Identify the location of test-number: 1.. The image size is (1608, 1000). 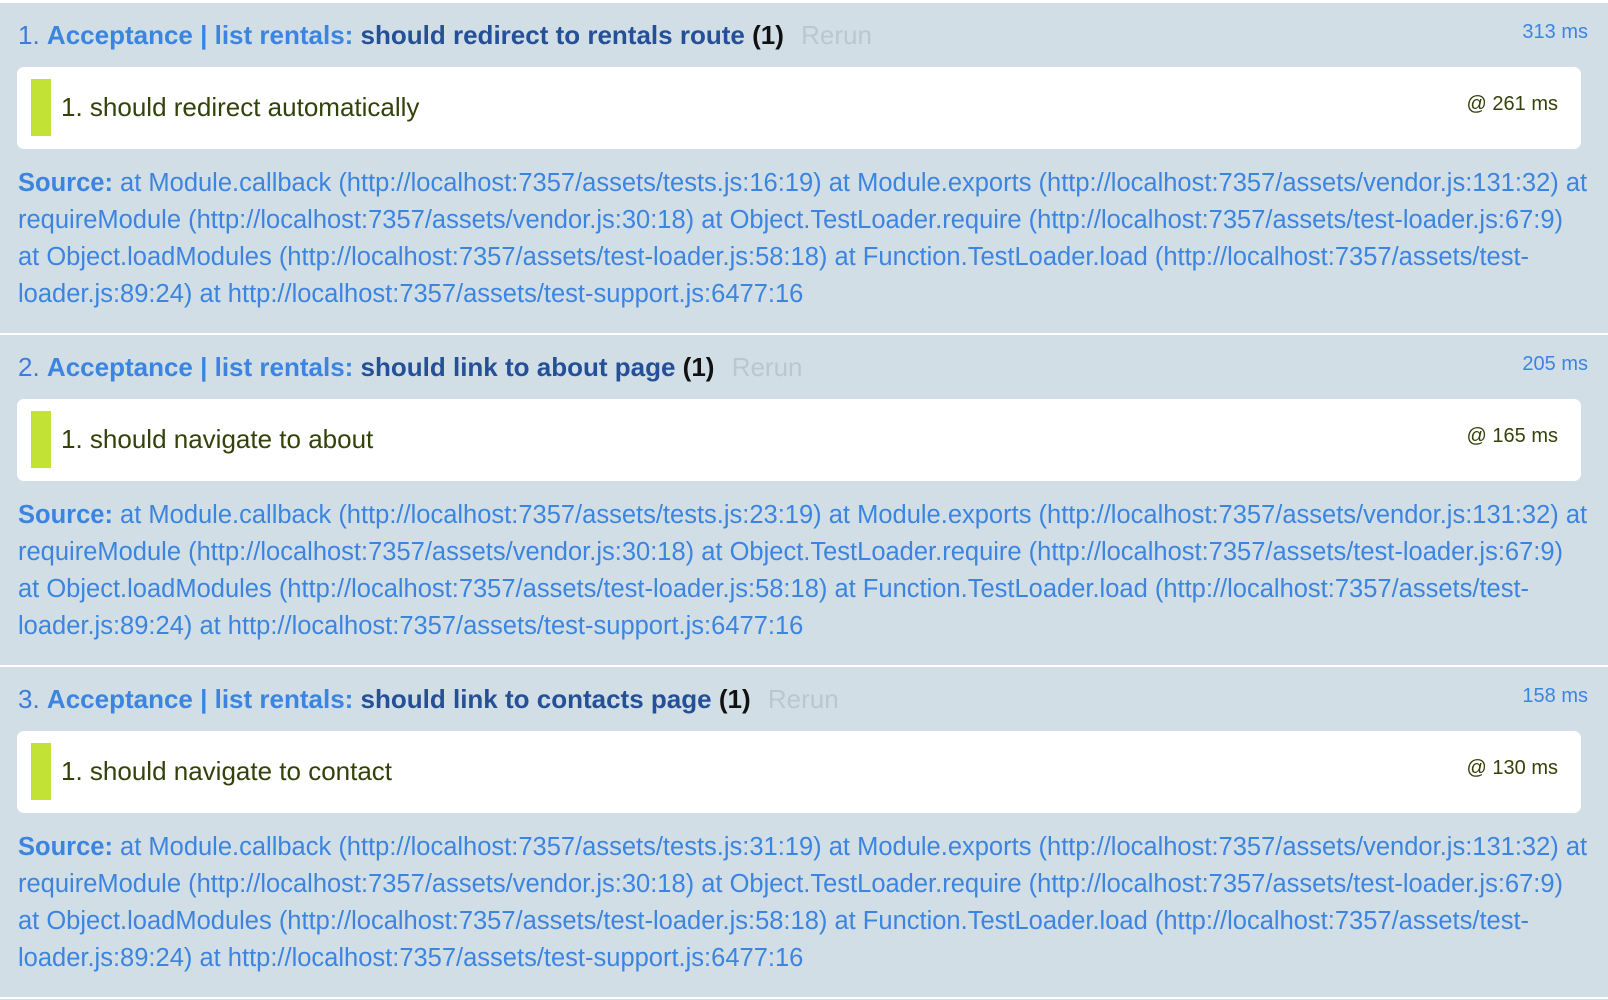
(29, 35).